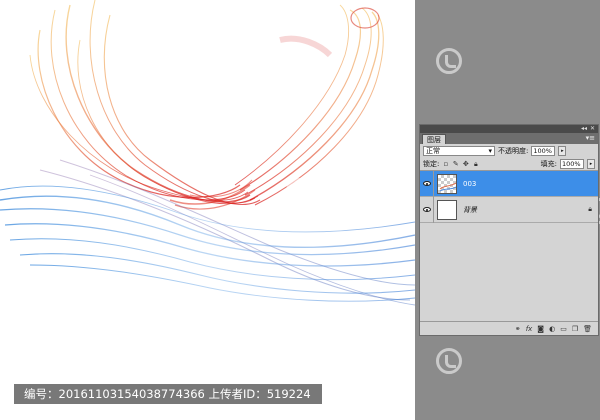  What do you see at coordinates (543, 151) in the screenshot?
I see `opacity-field: 100%` at bounding box center [543, 151].